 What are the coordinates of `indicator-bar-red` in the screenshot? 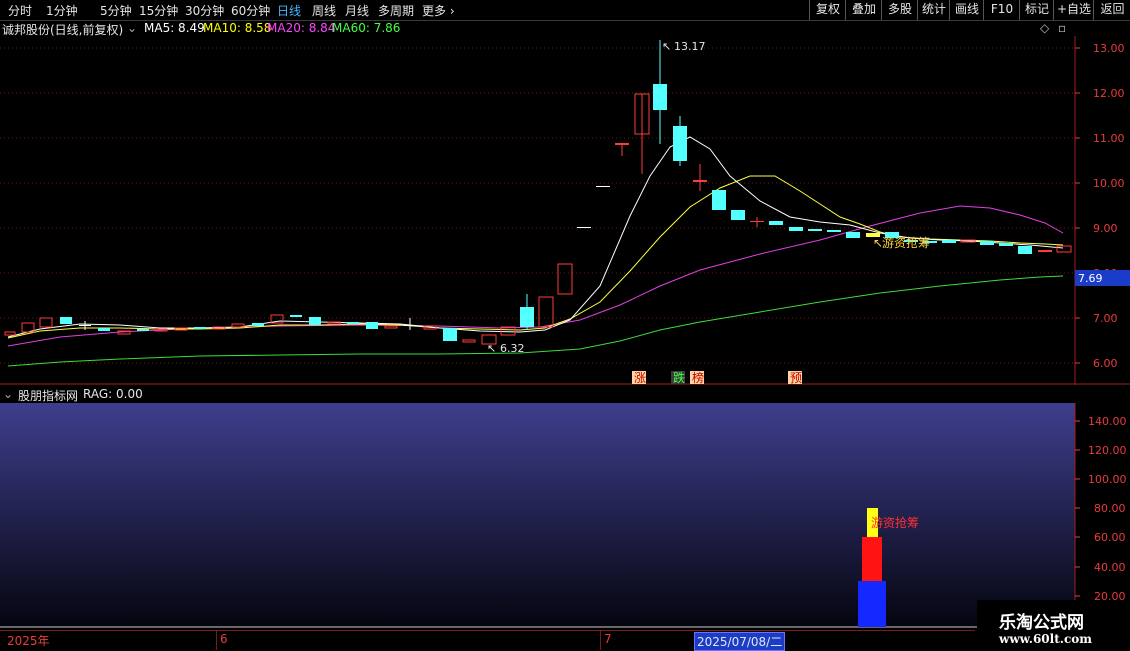 It's located at (872, 559).